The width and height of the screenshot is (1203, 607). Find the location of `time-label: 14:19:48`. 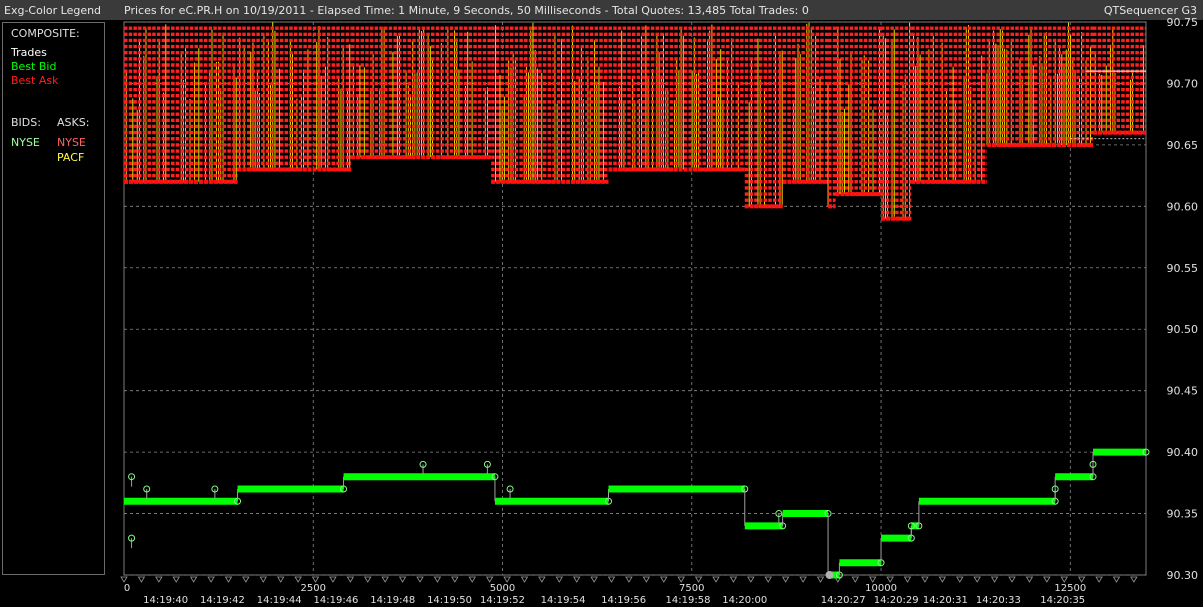

time-label: 14:19:48 is located at coordinates (392, 600).